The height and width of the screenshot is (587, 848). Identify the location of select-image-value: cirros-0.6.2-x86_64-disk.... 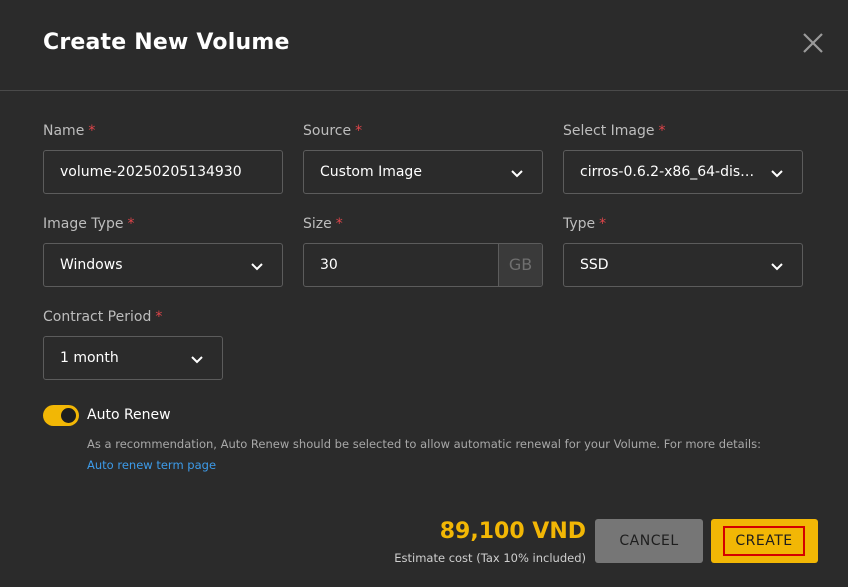
(670, 172).